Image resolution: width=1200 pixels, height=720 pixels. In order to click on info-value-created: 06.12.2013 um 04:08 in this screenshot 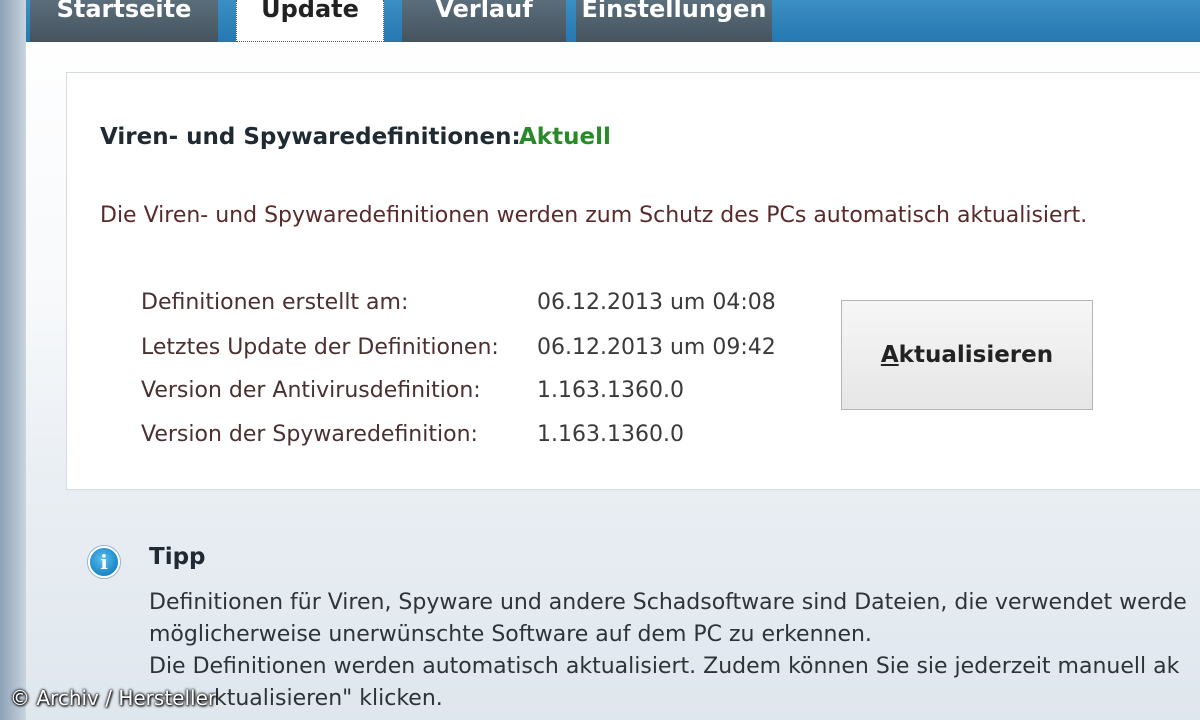, I will do `click(656, 302)`.